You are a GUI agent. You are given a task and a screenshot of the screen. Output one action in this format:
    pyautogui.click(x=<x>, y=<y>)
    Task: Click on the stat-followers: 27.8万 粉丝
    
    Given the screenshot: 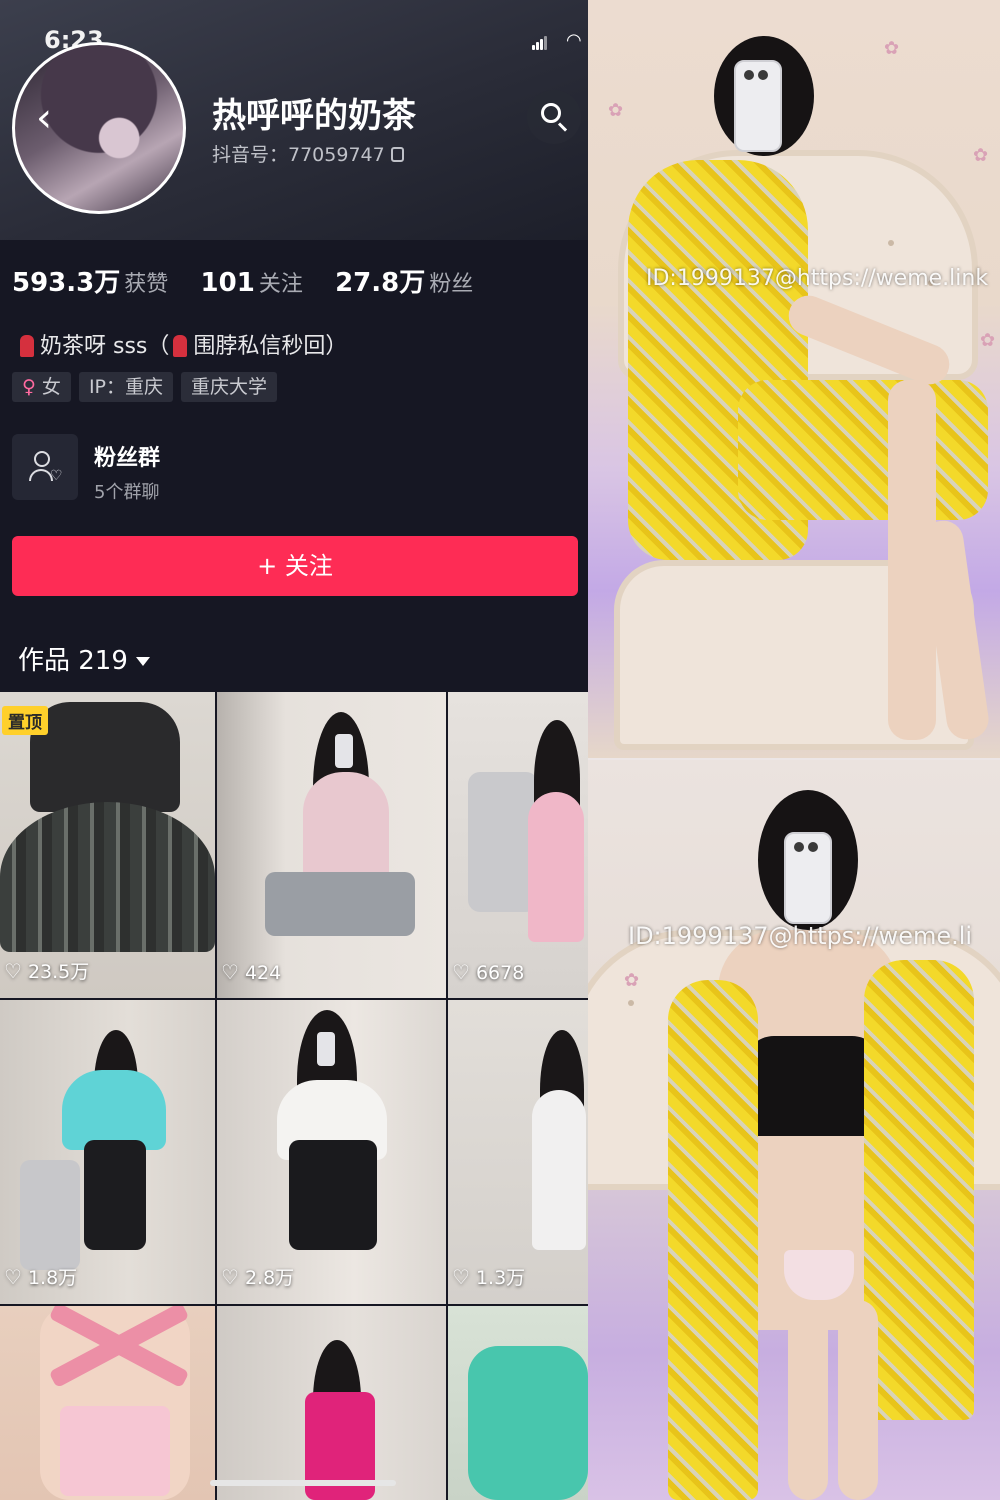 What is the action you would take?
    pyautogui.click(x=404, y=280)
    